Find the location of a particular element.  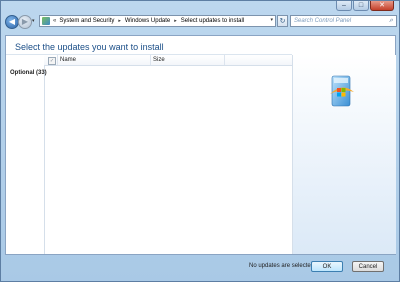

minimize-button: – is located at coordinates (344, 6).